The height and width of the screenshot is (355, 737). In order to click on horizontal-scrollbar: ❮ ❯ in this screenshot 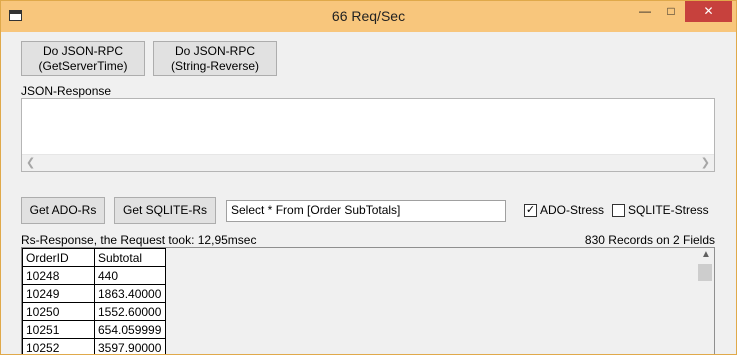, I will do `click(368, 162)`.